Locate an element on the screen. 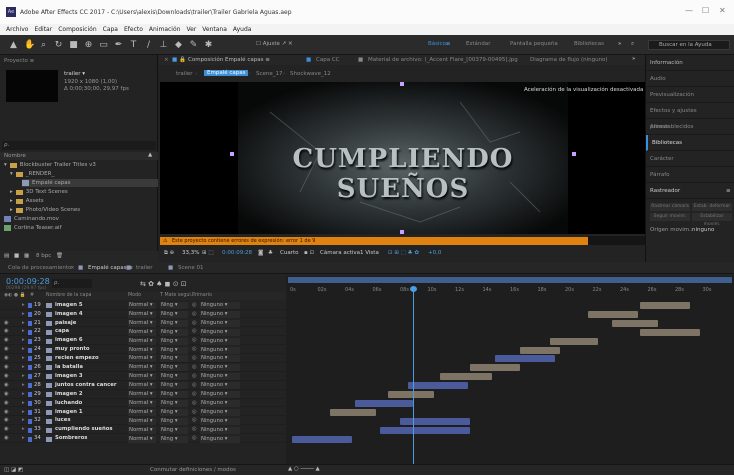 This screenshot has width=734, height=475. rectangle-tool-icon: ▭ is located at coordinates (103, 45).